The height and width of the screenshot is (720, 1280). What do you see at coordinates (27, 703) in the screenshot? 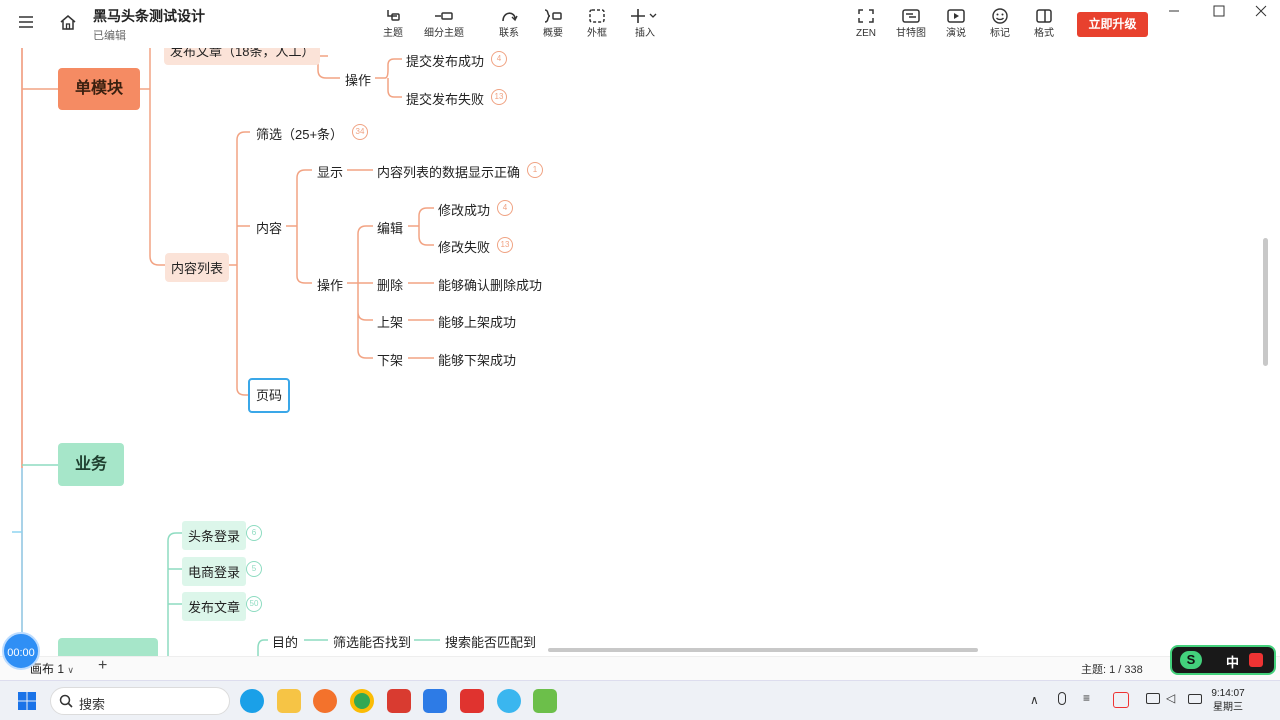
I see `windows-start-icon` at bounding box center [27, 703].